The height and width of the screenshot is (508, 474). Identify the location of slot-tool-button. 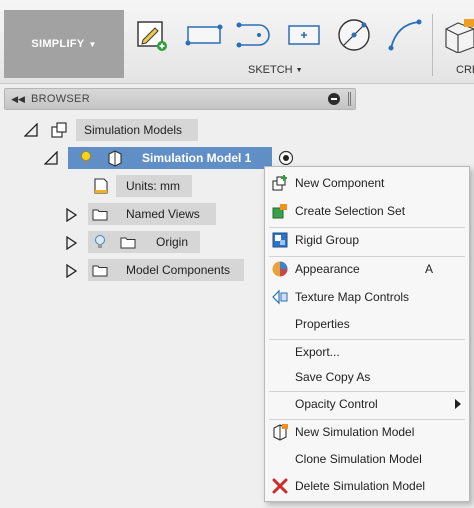
(254, 35).